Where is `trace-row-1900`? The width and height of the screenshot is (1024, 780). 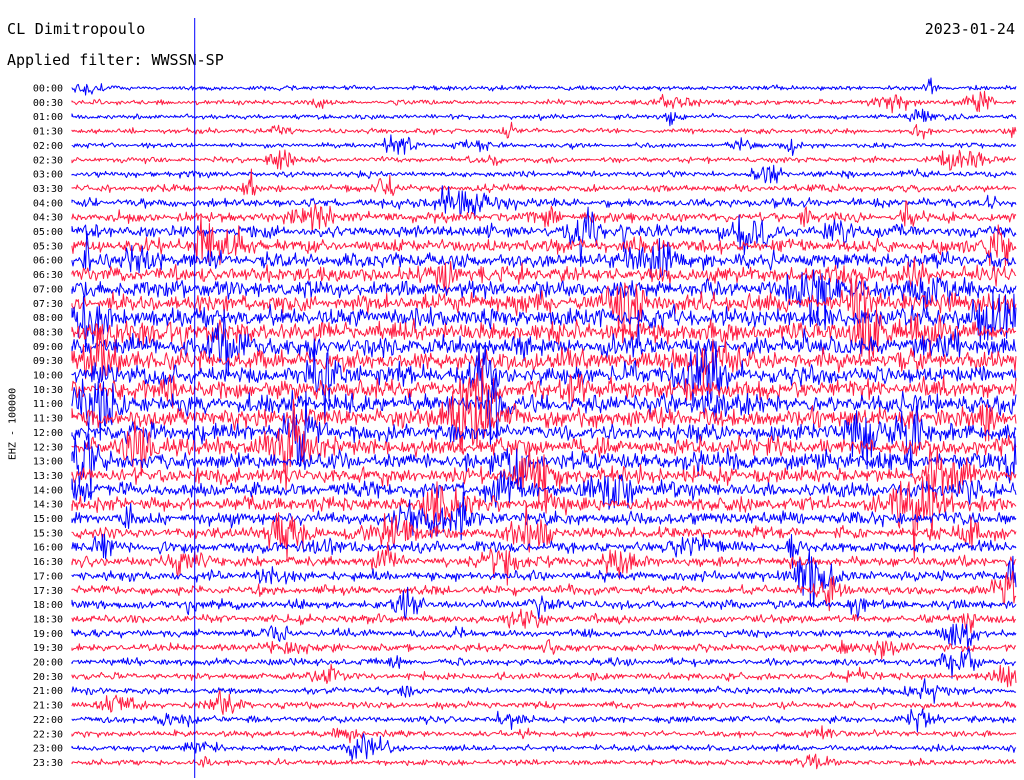
trace-row-1900 is located at coordinates (544, 637).